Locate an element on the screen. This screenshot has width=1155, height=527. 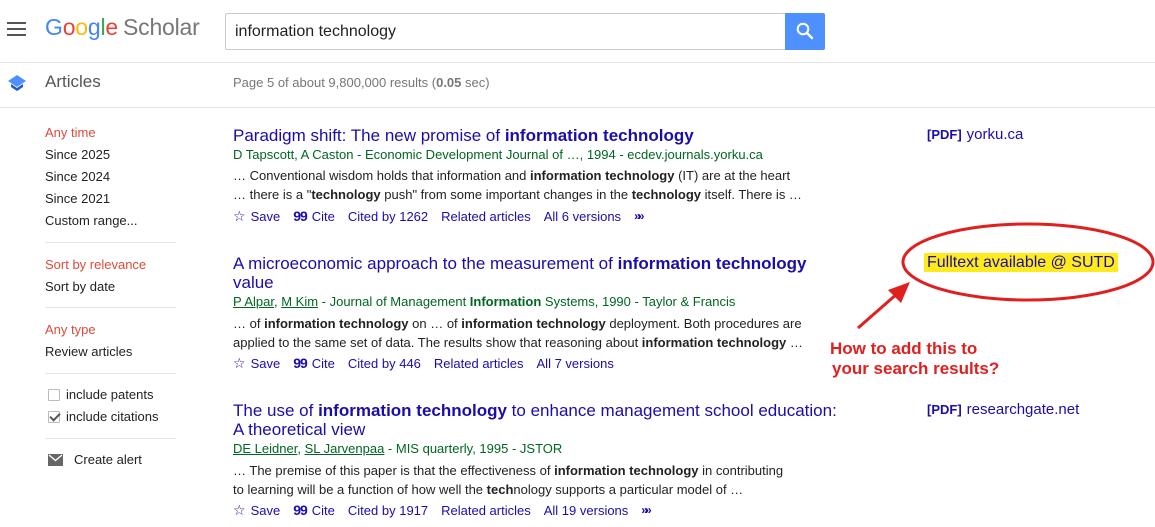
filter-any-type: Any type is located at coordinates (70, 329).